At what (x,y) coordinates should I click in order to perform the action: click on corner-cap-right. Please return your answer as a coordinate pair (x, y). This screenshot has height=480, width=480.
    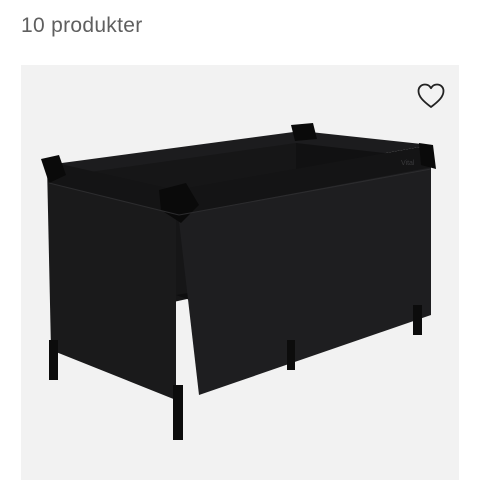
    Looking at the image, I should click on (427, 156).